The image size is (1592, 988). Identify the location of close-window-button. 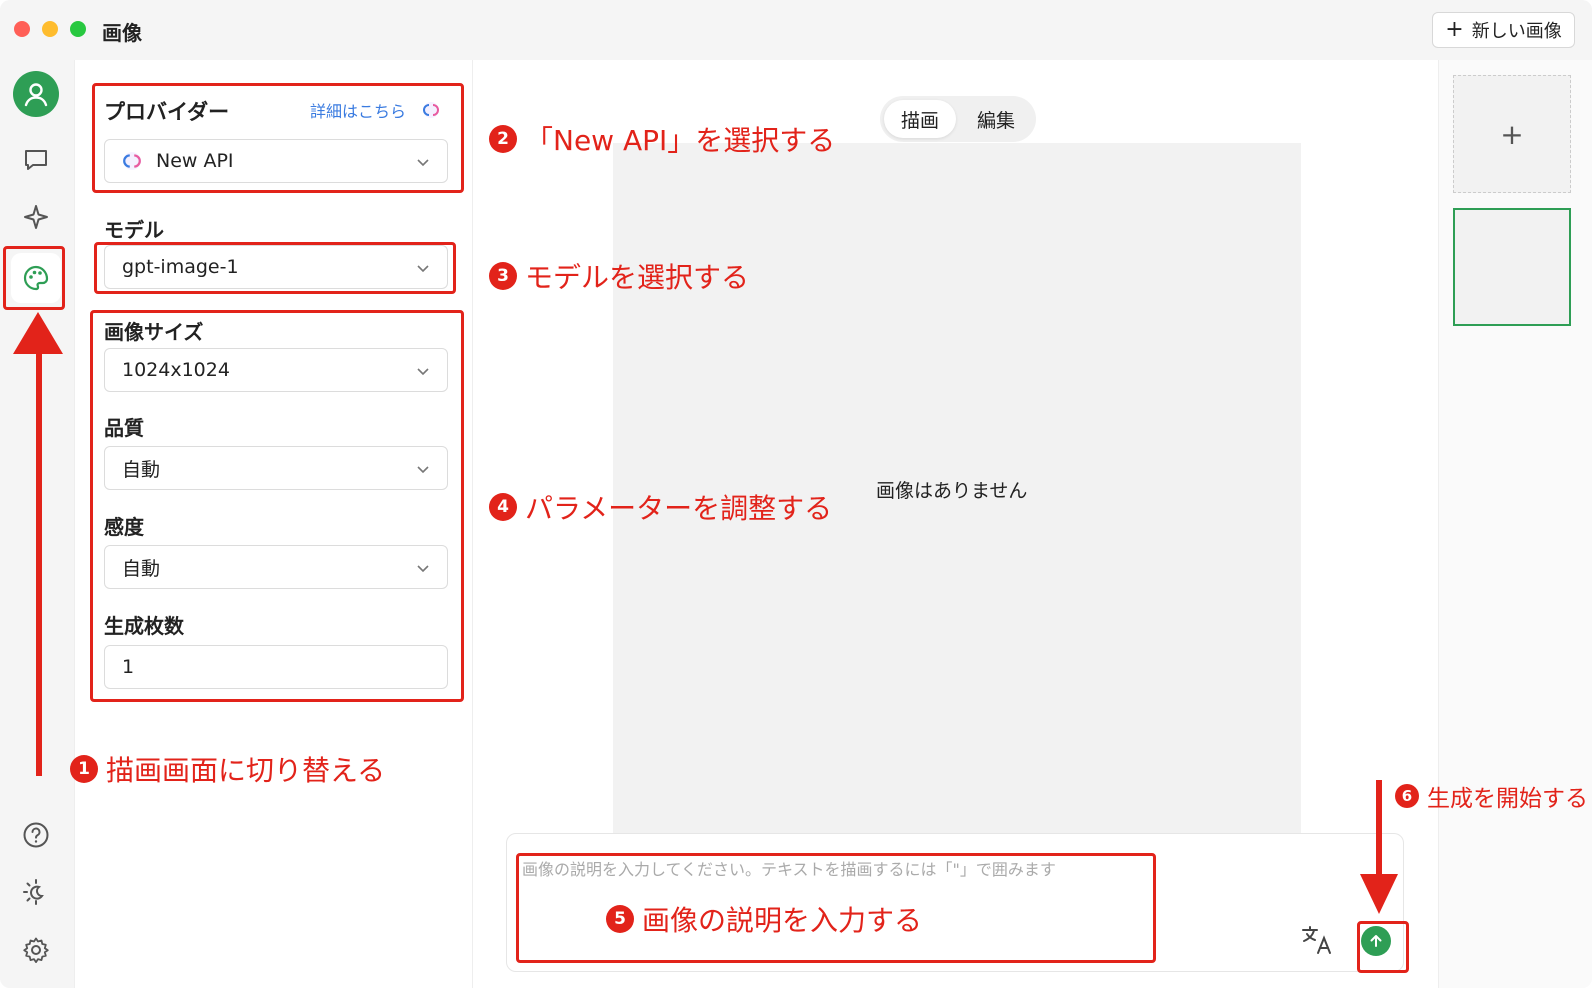
(22, 29).